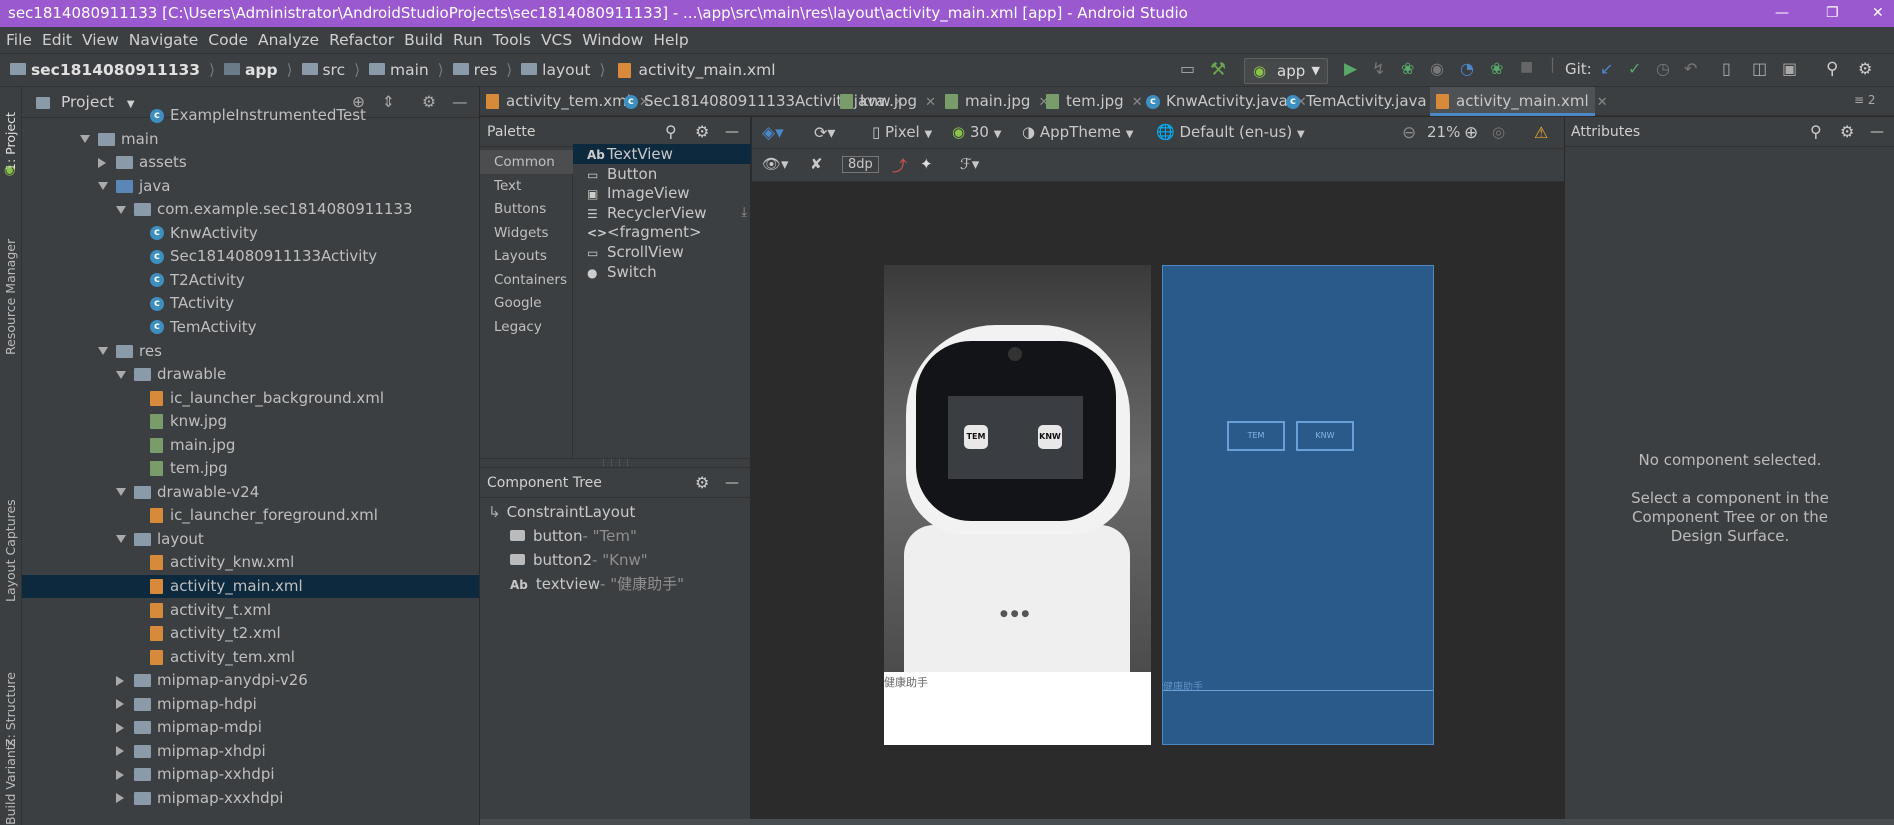 This screenshot has height=825, width=1894. I want to click on zoom-out-icon: ⊖, so click(1409, 133).